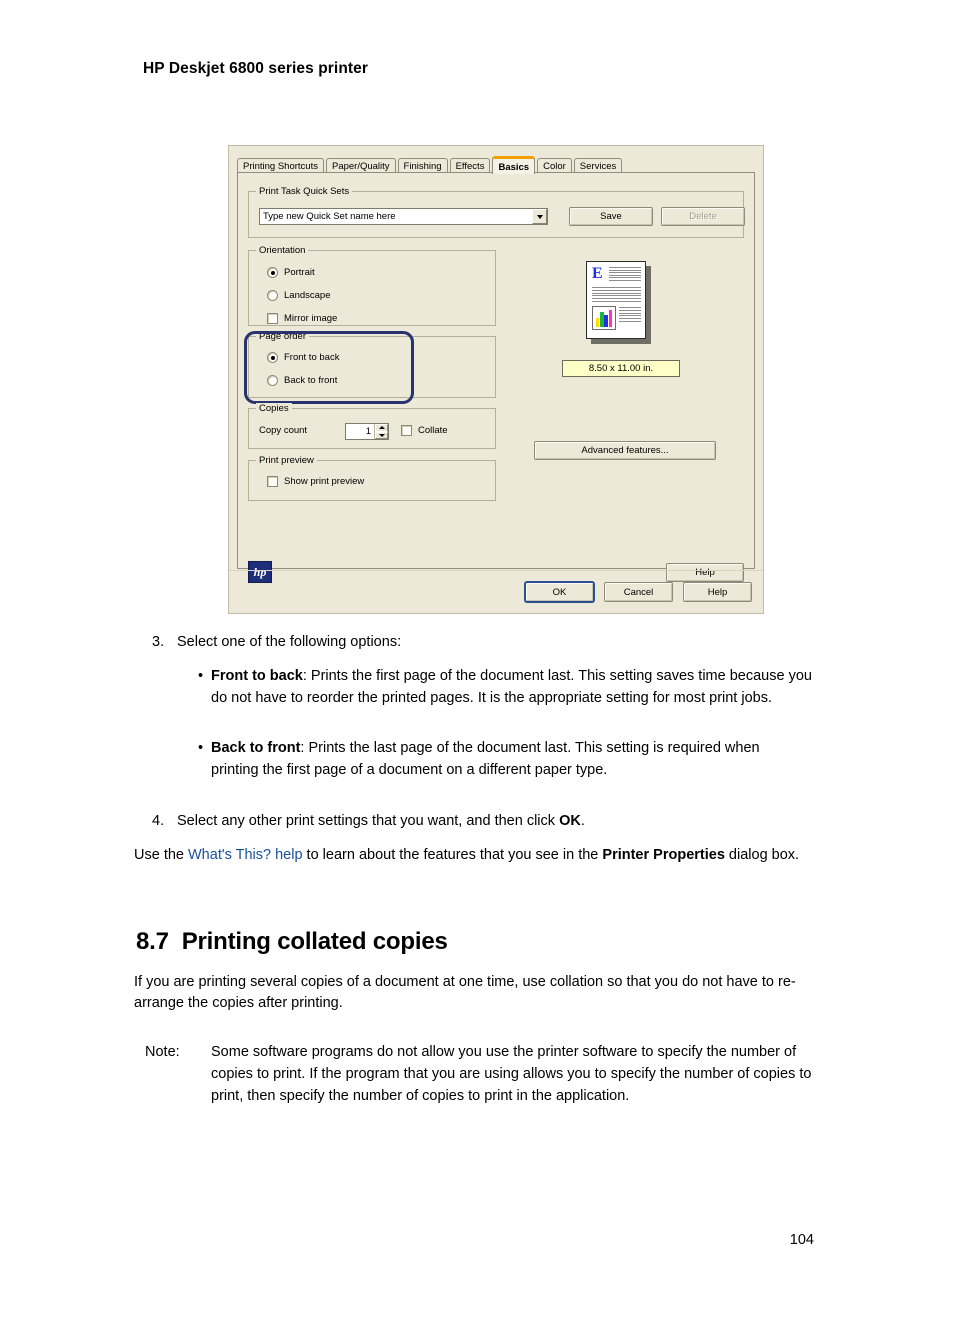 The image size is (954, 1321). I want to click on save-button: Save, so click(611, 216).